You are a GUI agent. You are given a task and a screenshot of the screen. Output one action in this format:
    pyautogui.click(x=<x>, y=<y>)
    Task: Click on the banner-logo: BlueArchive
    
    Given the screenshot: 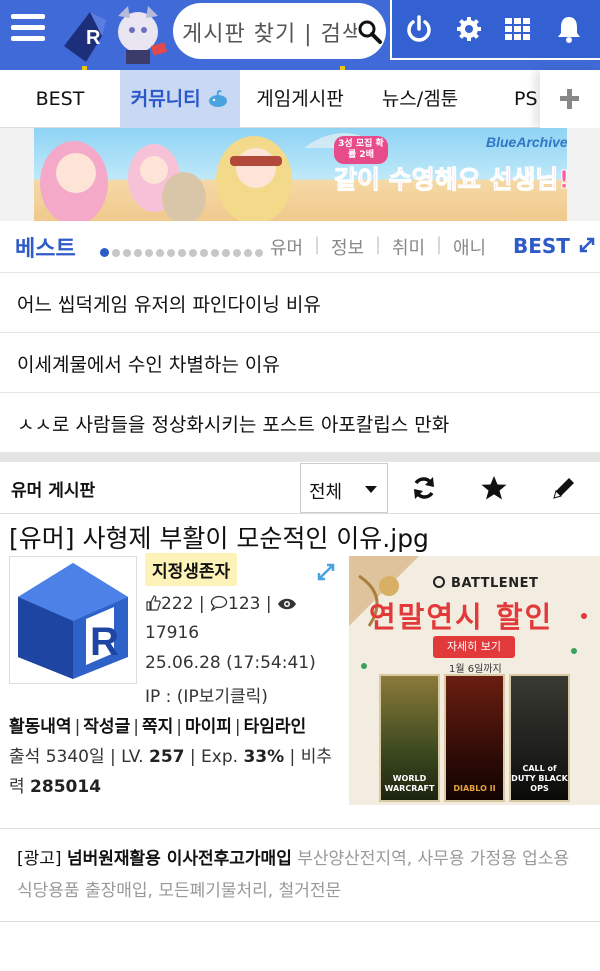 What is the action you would take?
    pyautogui.click(x=526, y=142)
    